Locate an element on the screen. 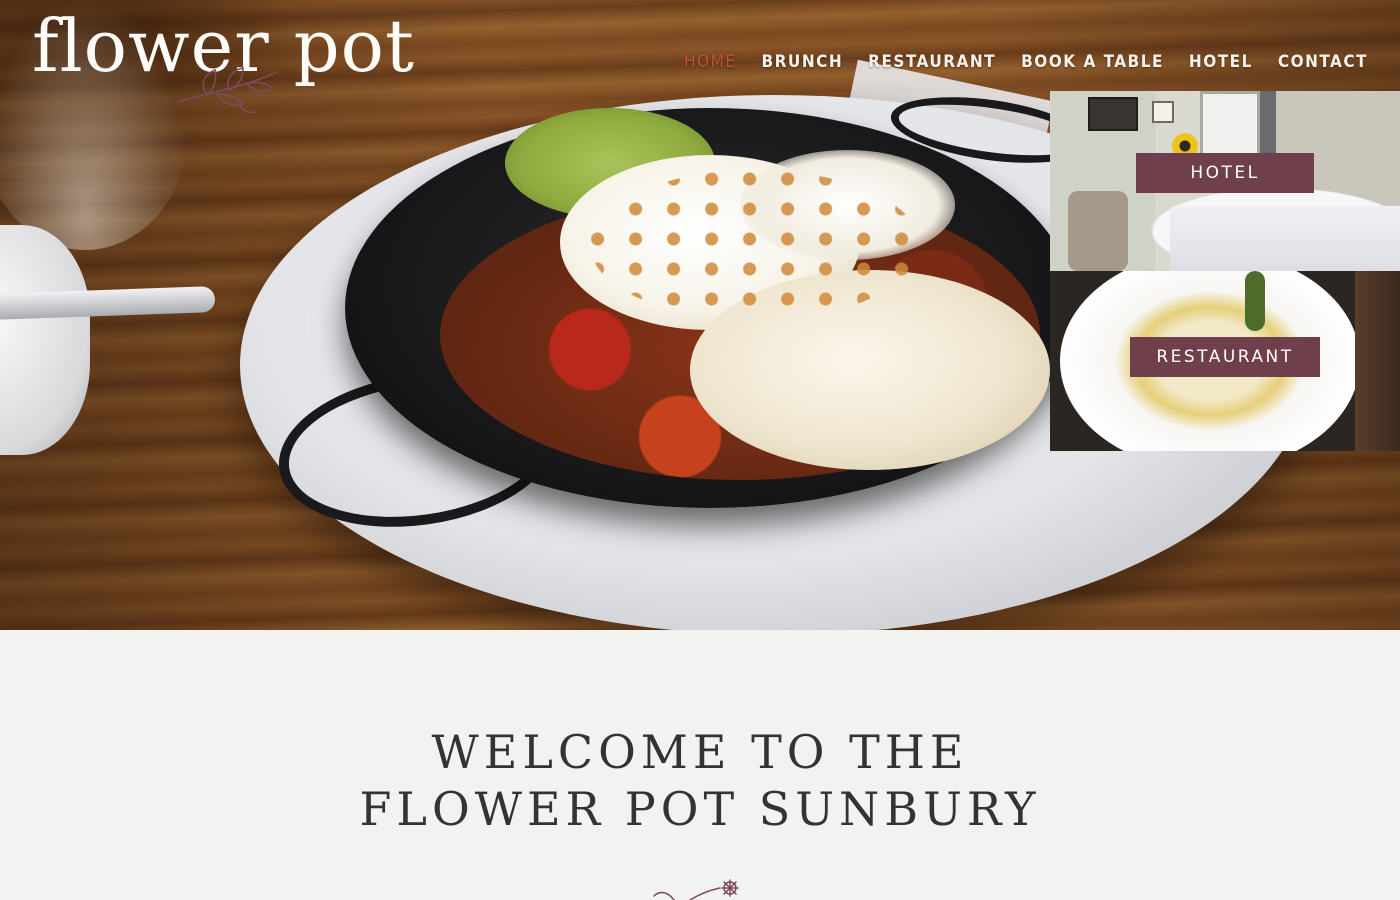  restaurant-button: RESTAURANT is located at coordinates (1225, 357).